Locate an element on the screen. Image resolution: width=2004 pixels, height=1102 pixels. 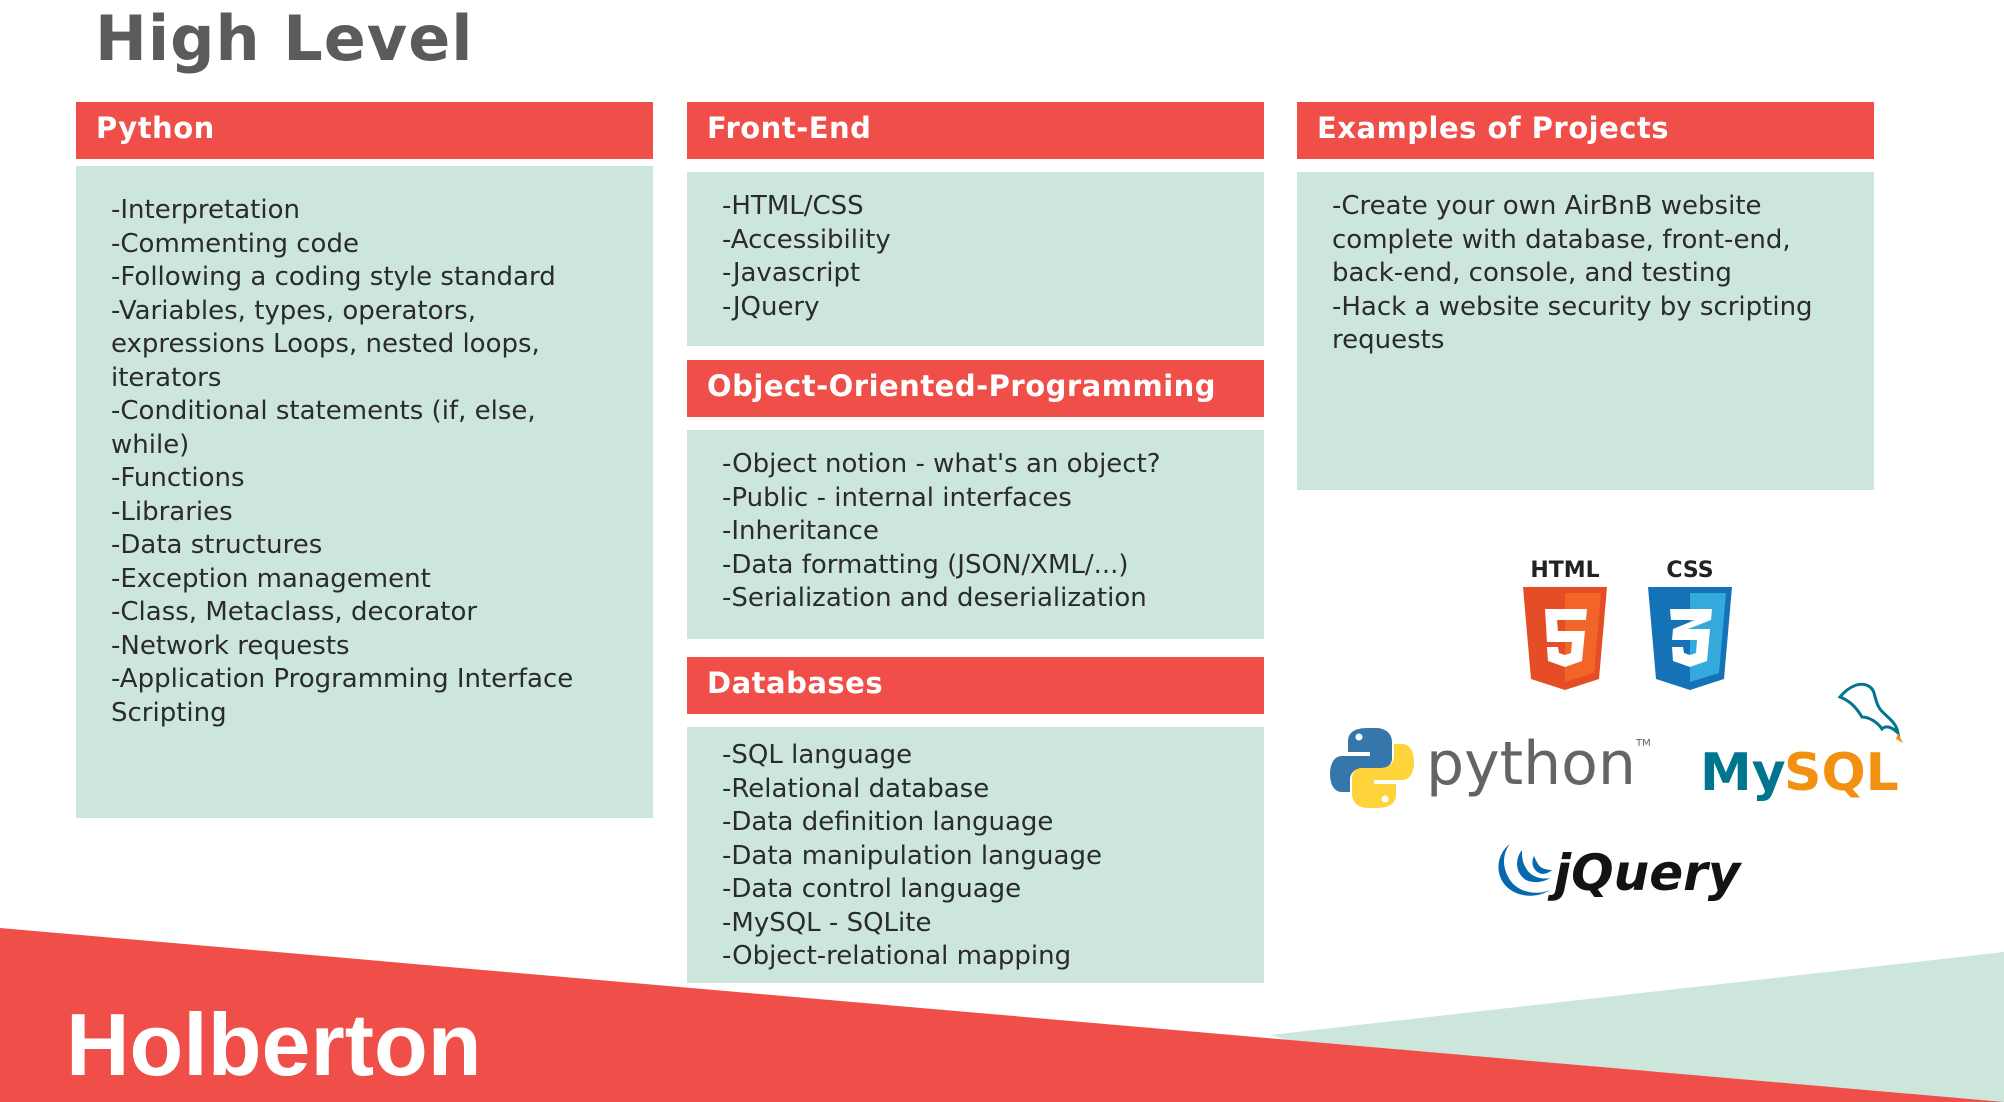
page-title: High Level is located at coordinates (284, 38).